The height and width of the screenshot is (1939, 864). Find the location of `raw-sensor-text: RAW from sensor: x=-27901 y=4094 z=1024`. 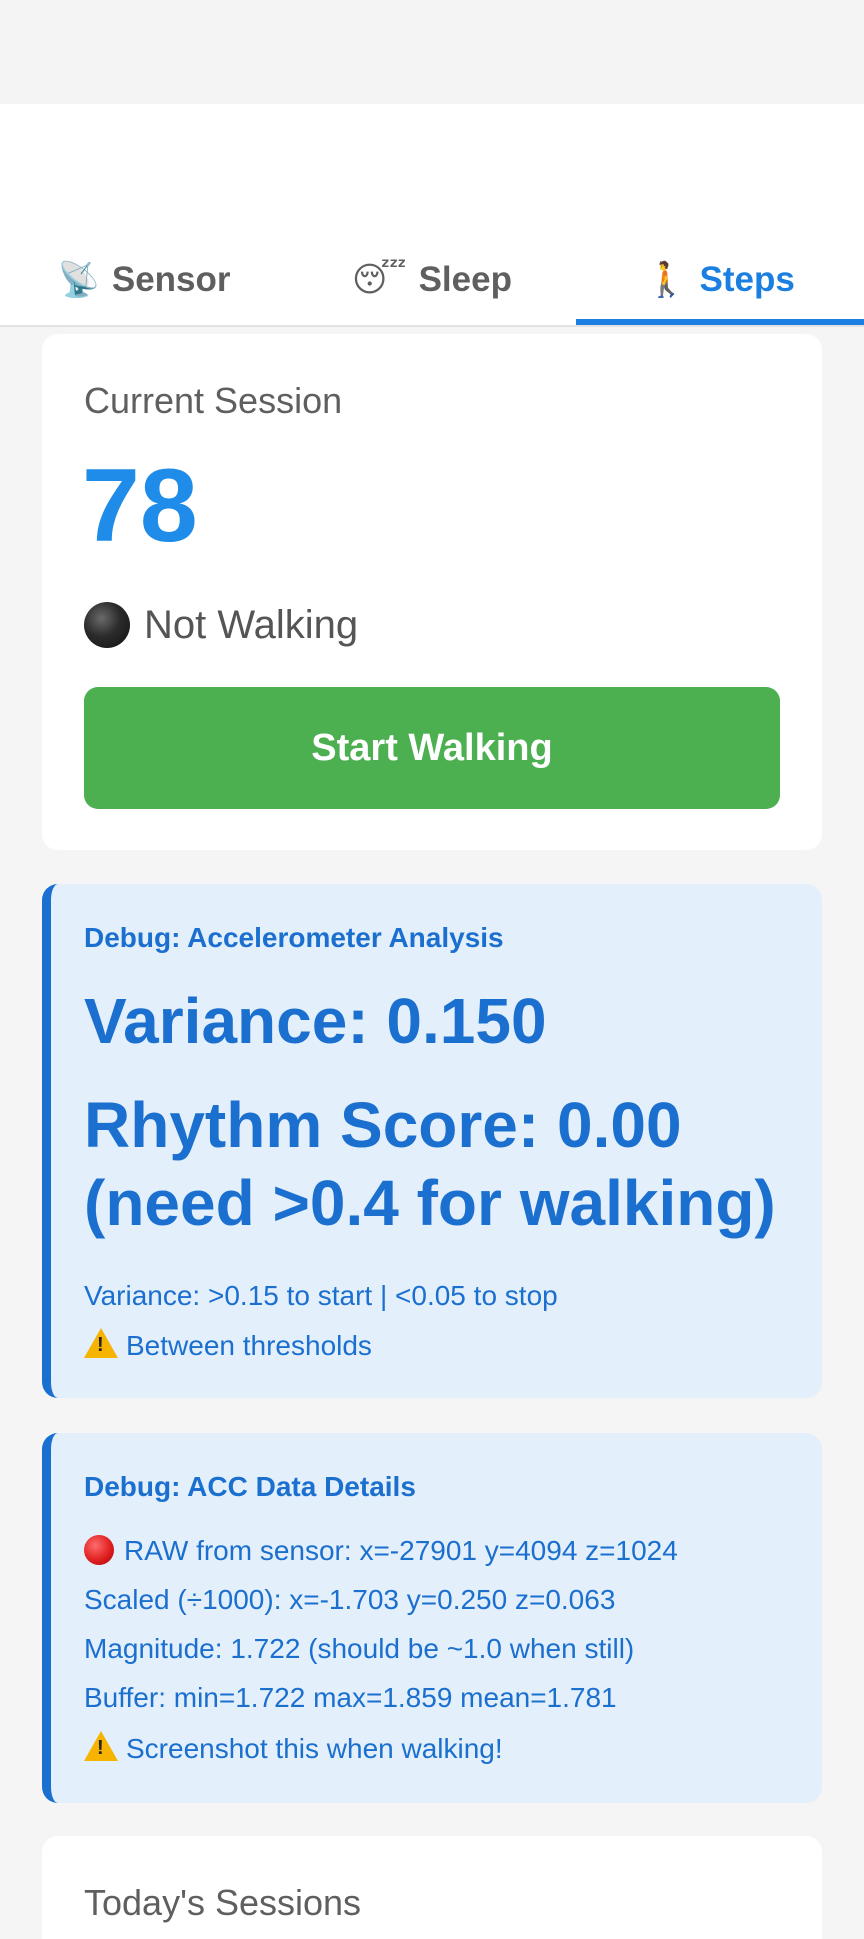

raw-sensor-text: RAW from sensor: x=-27901 y=4094 z=1024 is located at coordinates (401, 1550).